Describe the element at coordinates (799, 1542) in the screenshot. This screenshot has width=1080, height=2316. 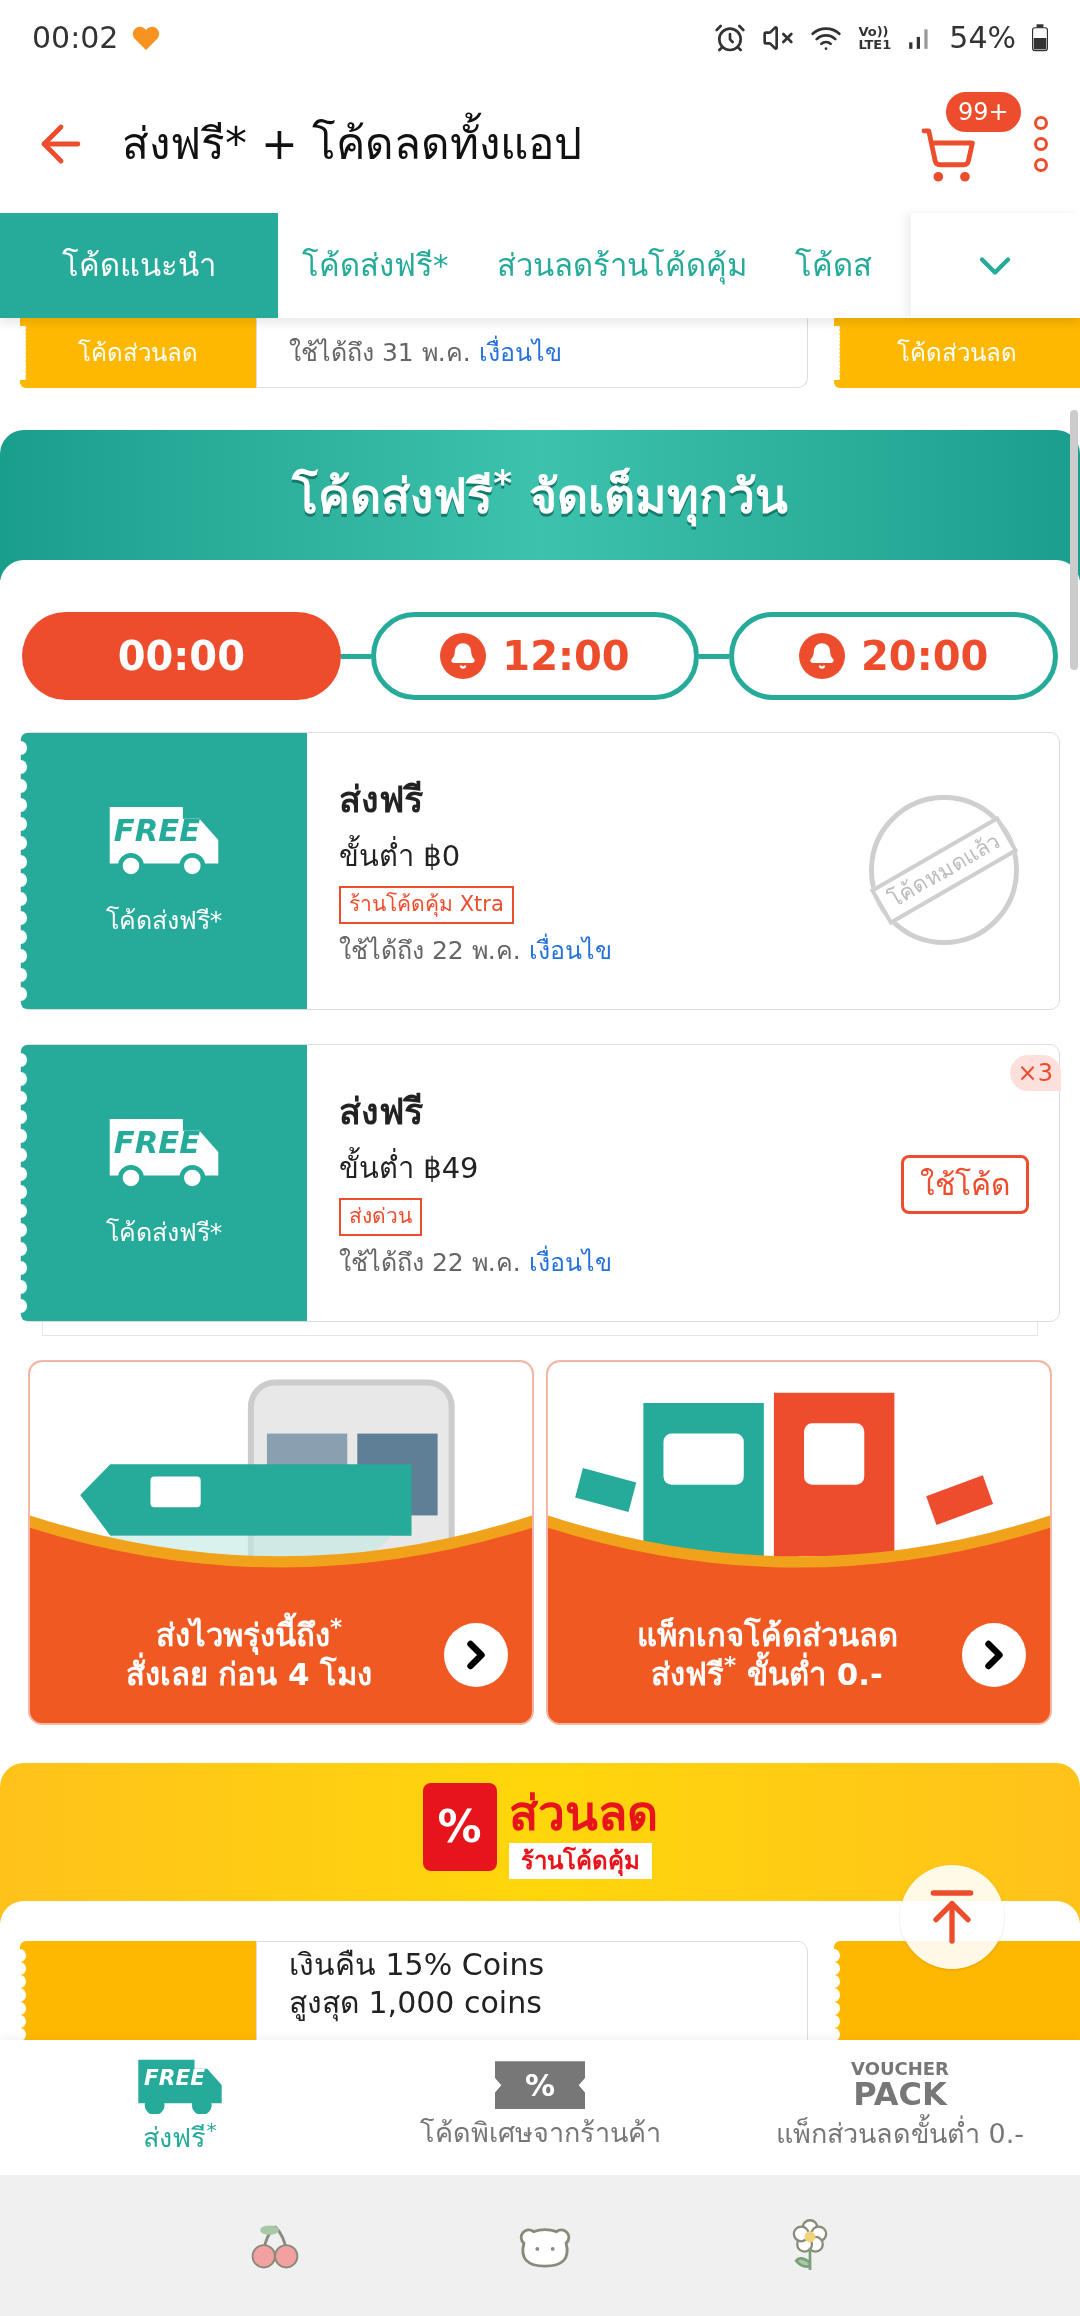
I see `promo-card: แพ็กเกจโค้ดส่วนลด ส่งฟรี$^{*}$ ขั้นต่ำ 0.-` at that location.